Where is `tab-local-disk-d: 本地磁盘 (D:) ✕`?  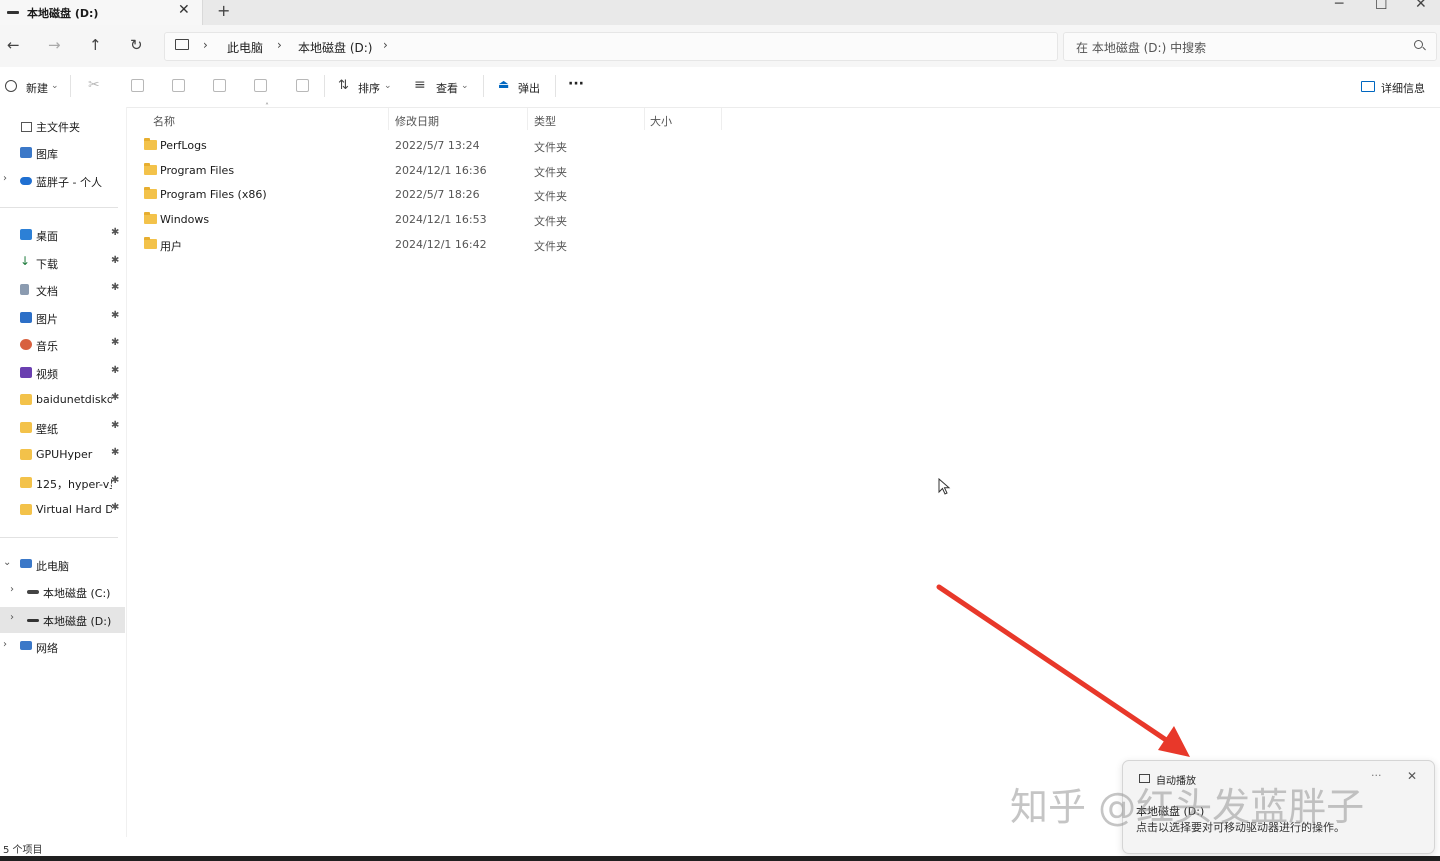 tab-local-disk-d: 本地磁盘 (D:) ✕ is located at coordinates (101, 12).